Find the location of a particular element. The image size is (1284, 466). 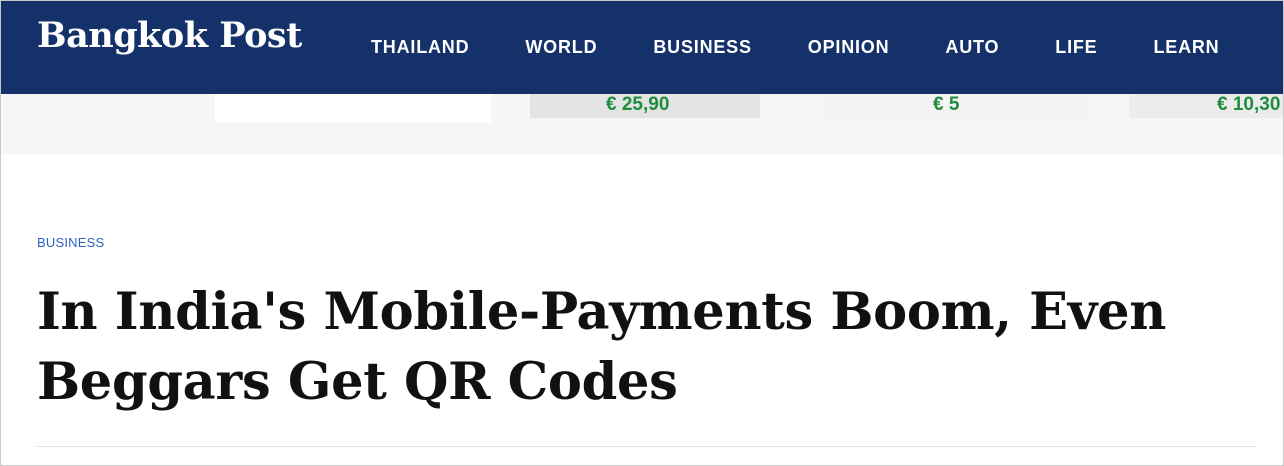

nav-item-opinion: OPINION is located at coordinates (849, 47).